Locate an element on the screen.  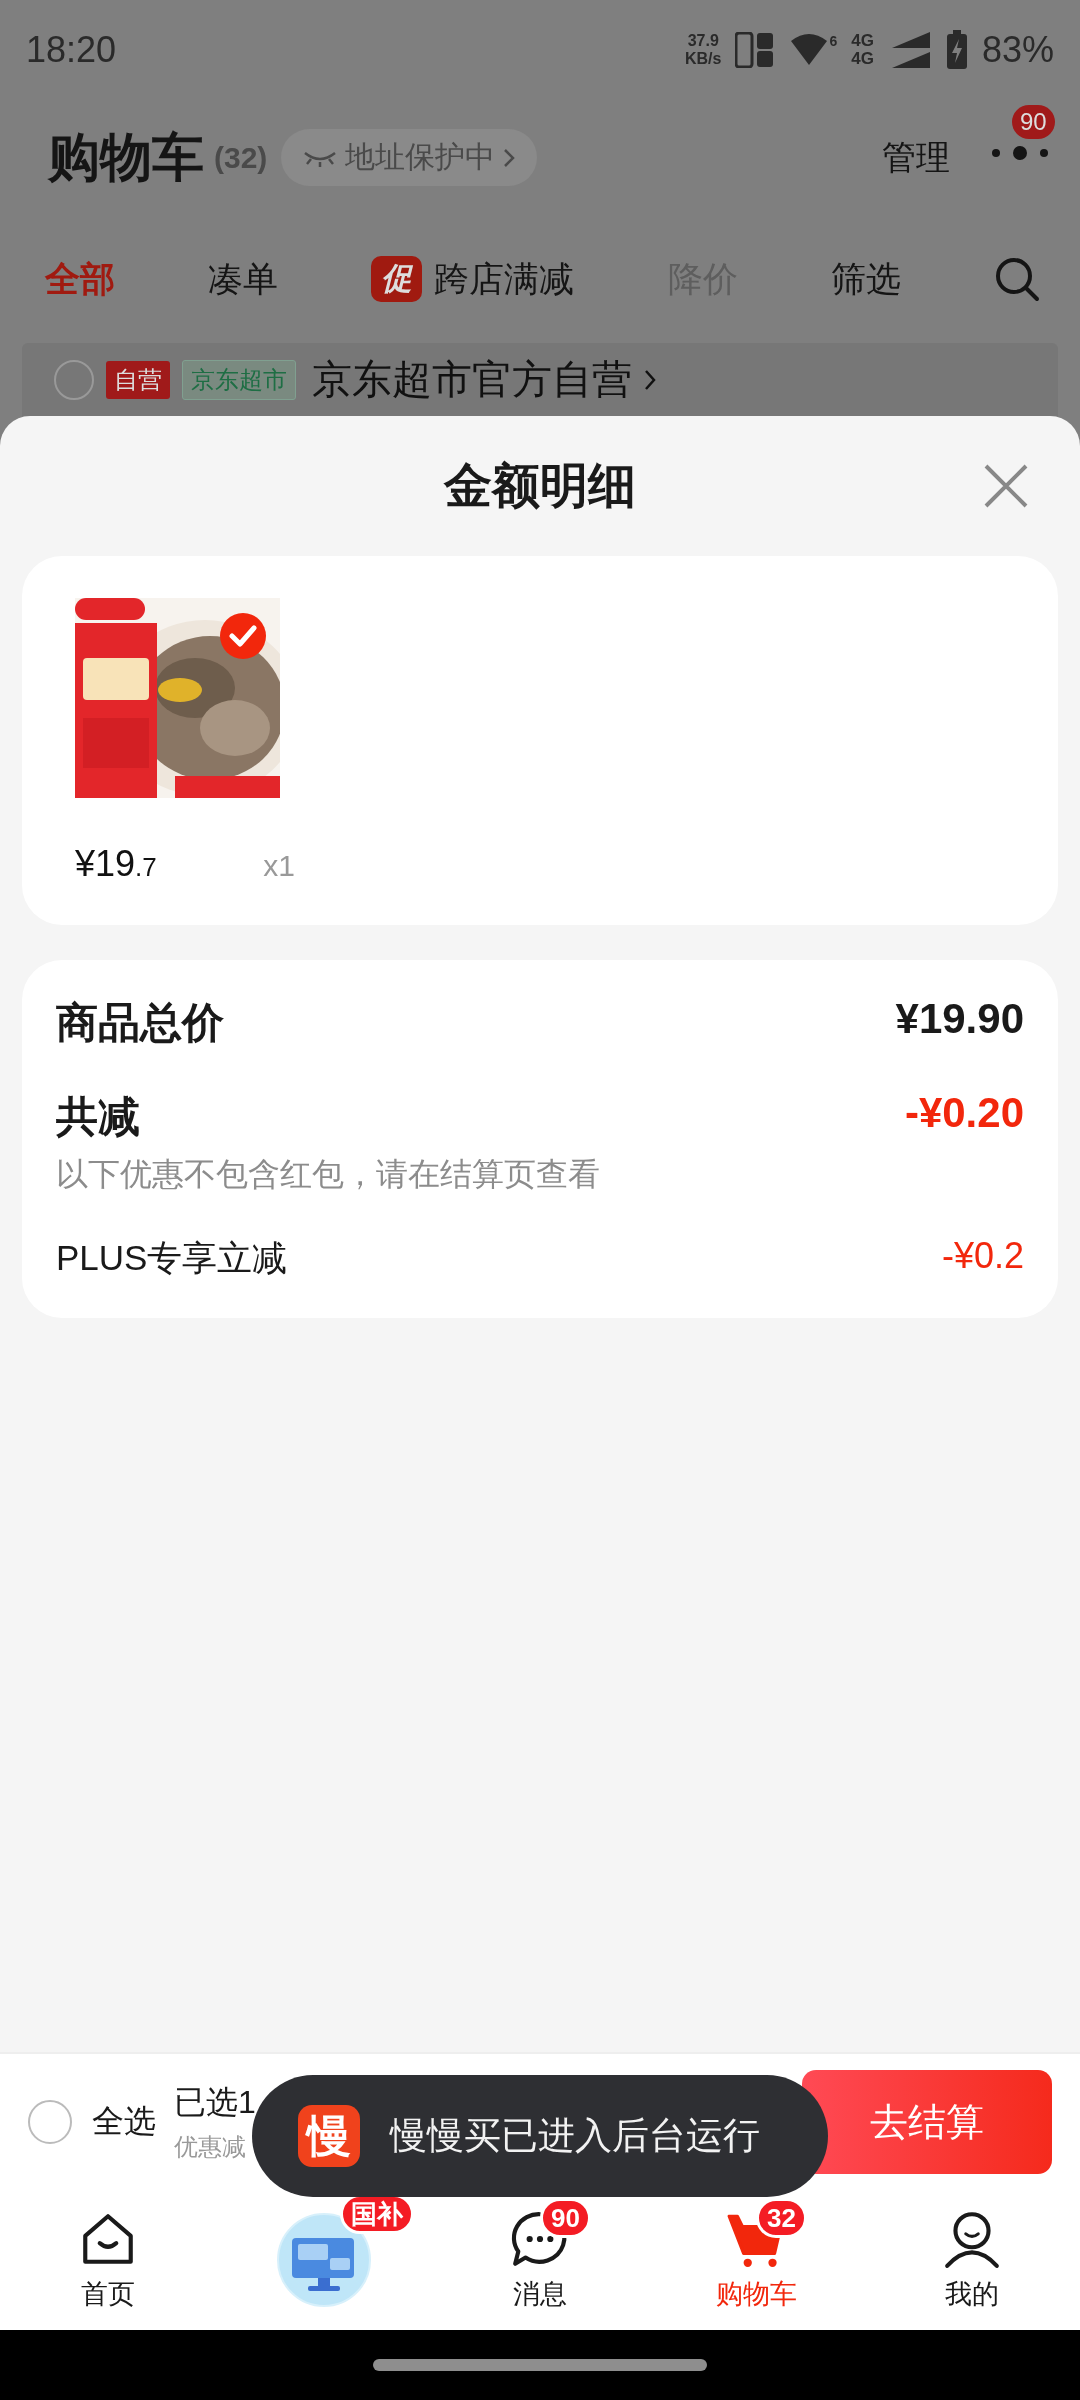
address-protection-pill: 地址保护中 is located at coordinates (409, 157).